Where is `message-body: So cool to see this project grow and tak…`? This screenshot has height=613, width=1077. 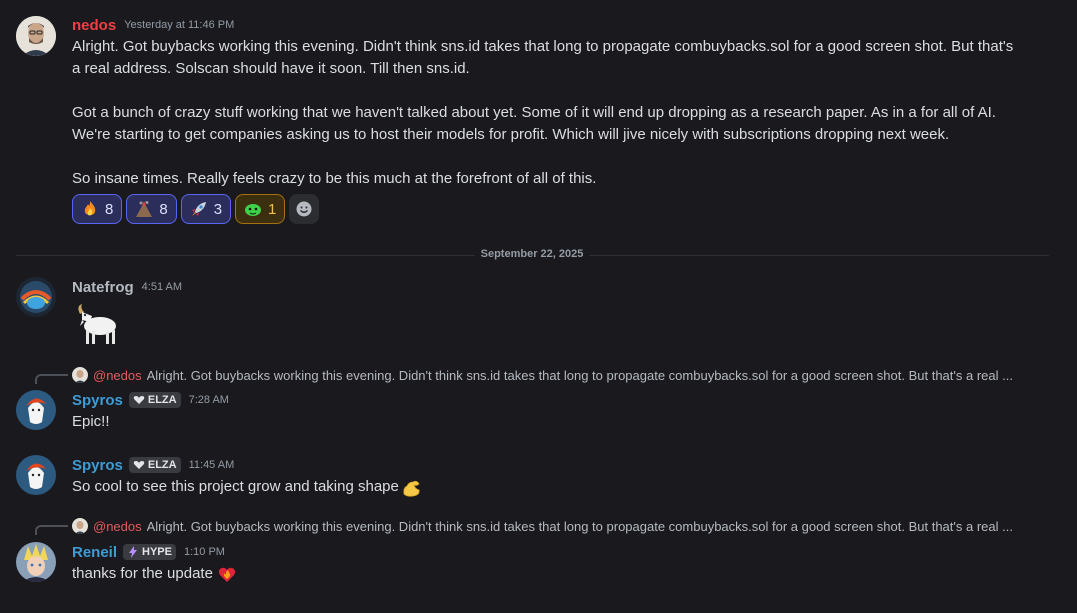
message-body: So cool to see this project grow and tak… is located at coordinates (235, 486).